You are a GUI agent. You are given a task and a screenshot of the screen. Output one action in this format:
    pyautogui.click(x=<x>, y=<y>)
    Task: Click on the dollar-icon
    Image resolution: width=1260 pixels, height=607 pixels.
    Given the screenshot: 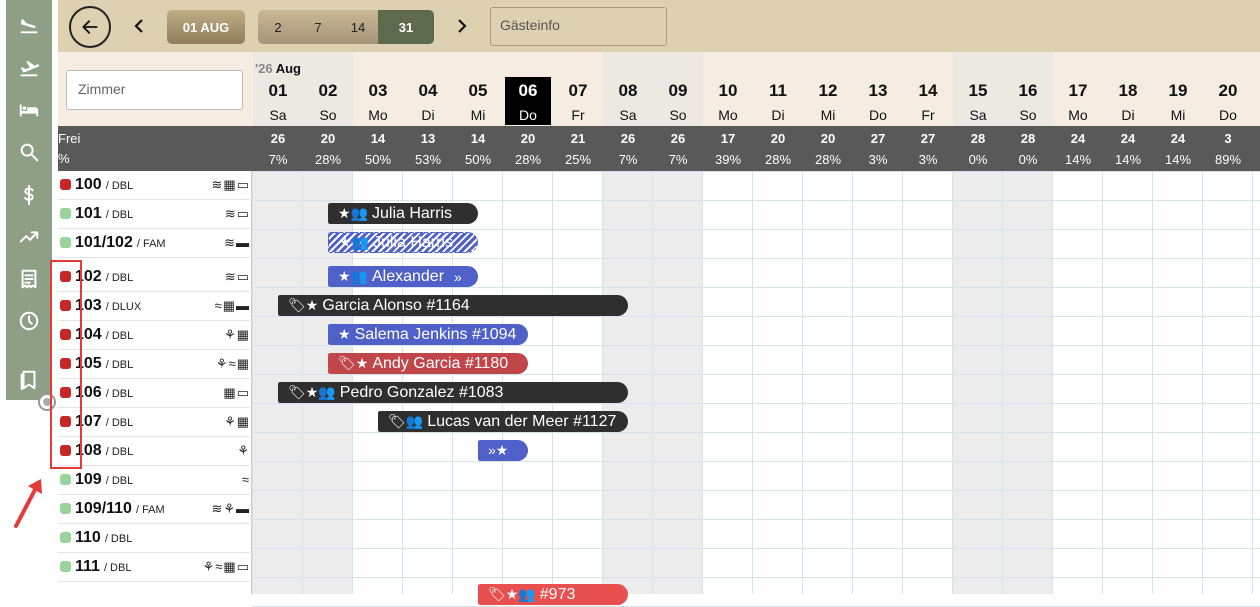 What is the action you would take?
    pyautogui.click(x=29, y=195)
    